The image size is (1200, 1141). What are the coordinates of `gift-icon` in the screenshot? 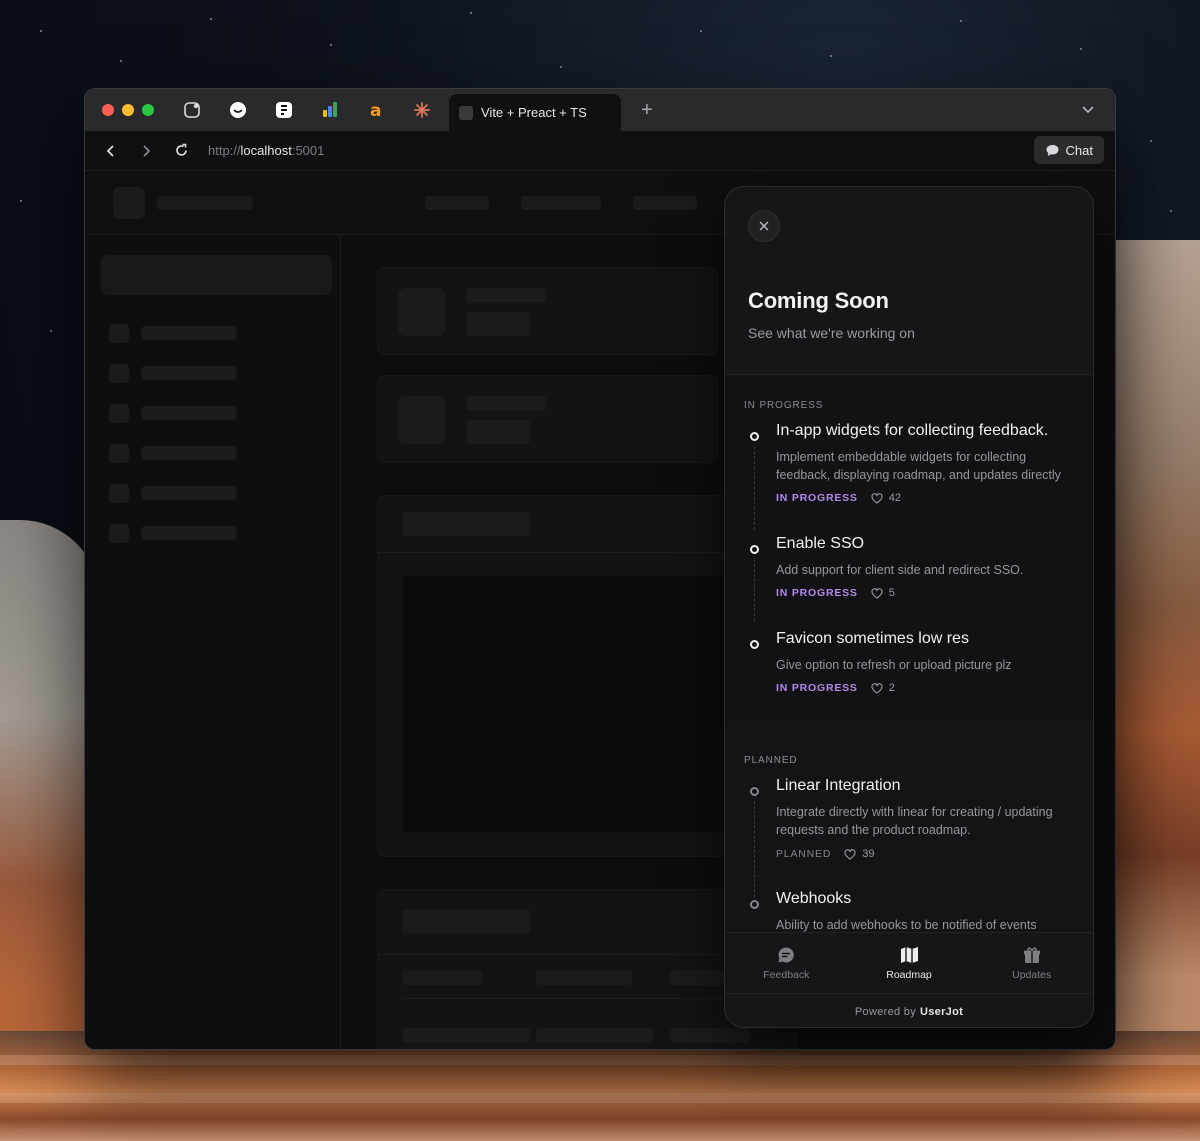 It's located at (1031, 955).